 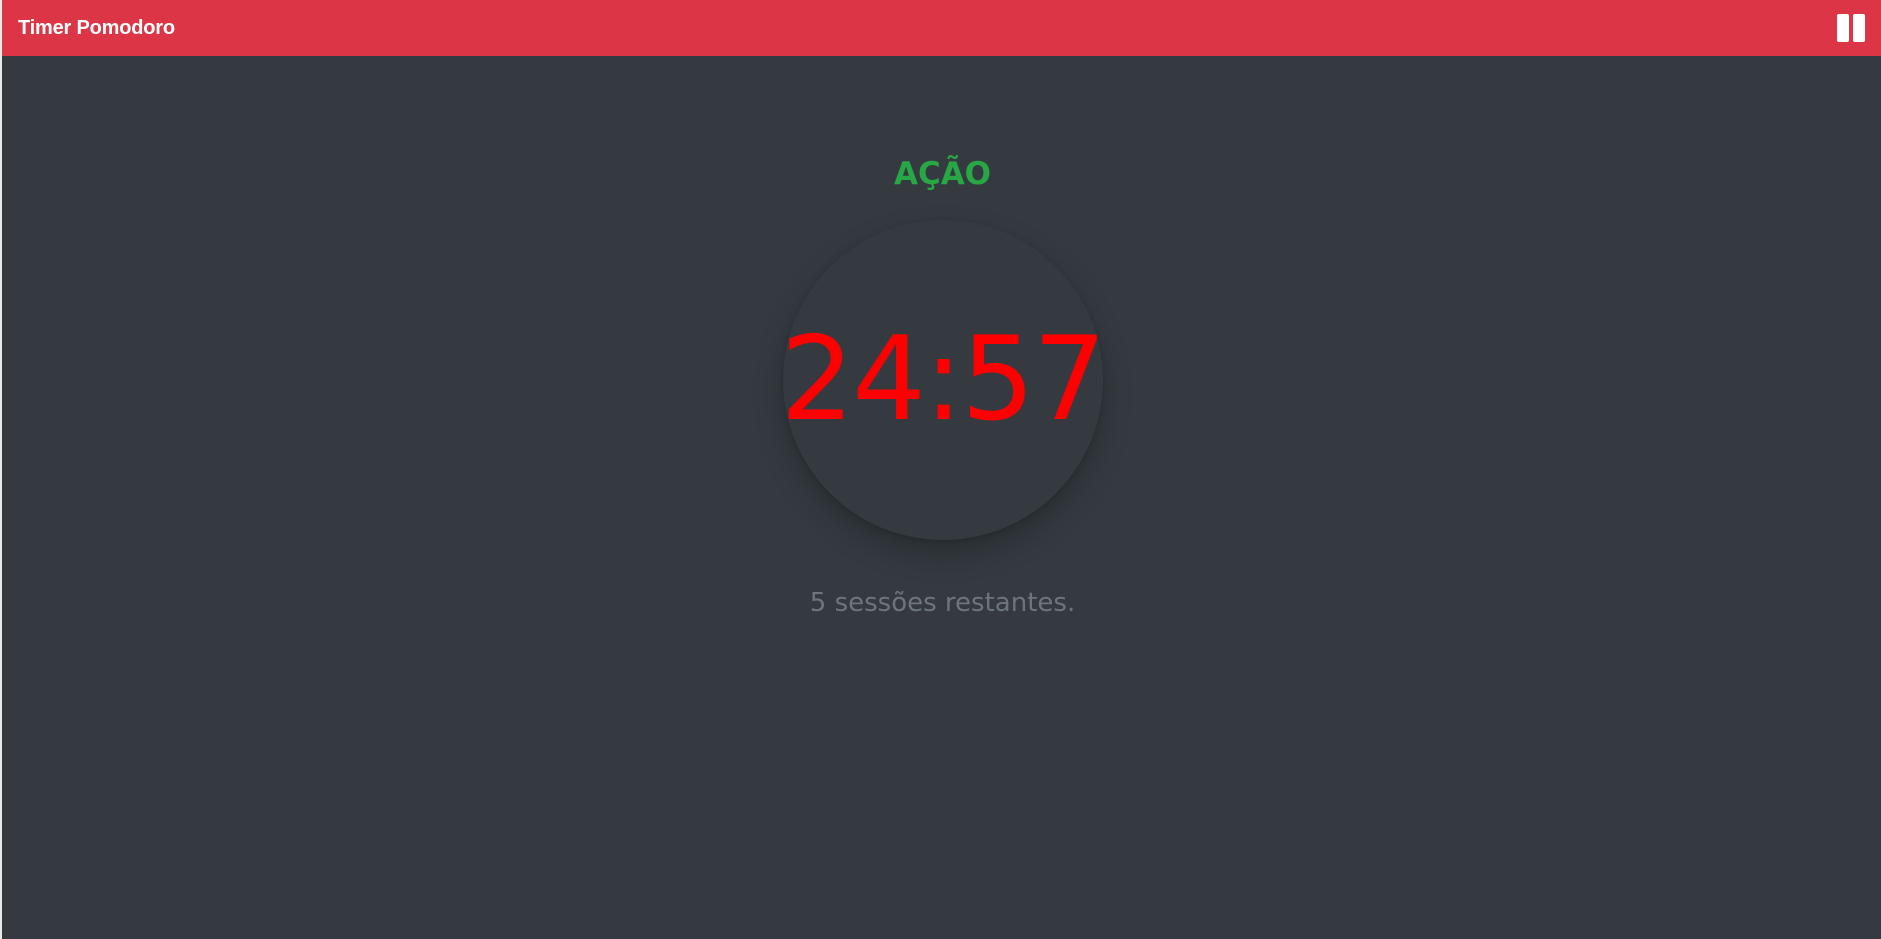 What do you see at coordinates (1851, 28) in the screenshot?
I see `pause-button` at bounding box center [1851, 28].